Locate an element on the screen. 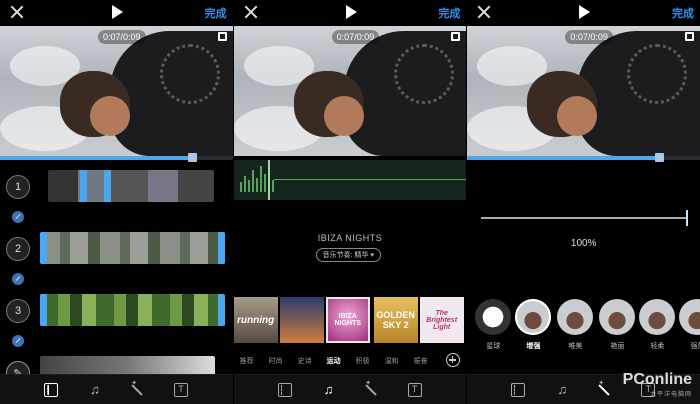  album-cover: The Brightest Light is located at coordinates (441, 320).